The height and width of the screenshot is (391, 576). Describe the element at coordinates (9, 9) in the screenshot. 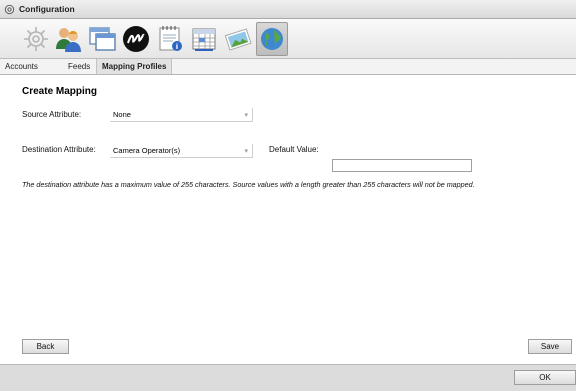

I see `gear-icon` at that location.